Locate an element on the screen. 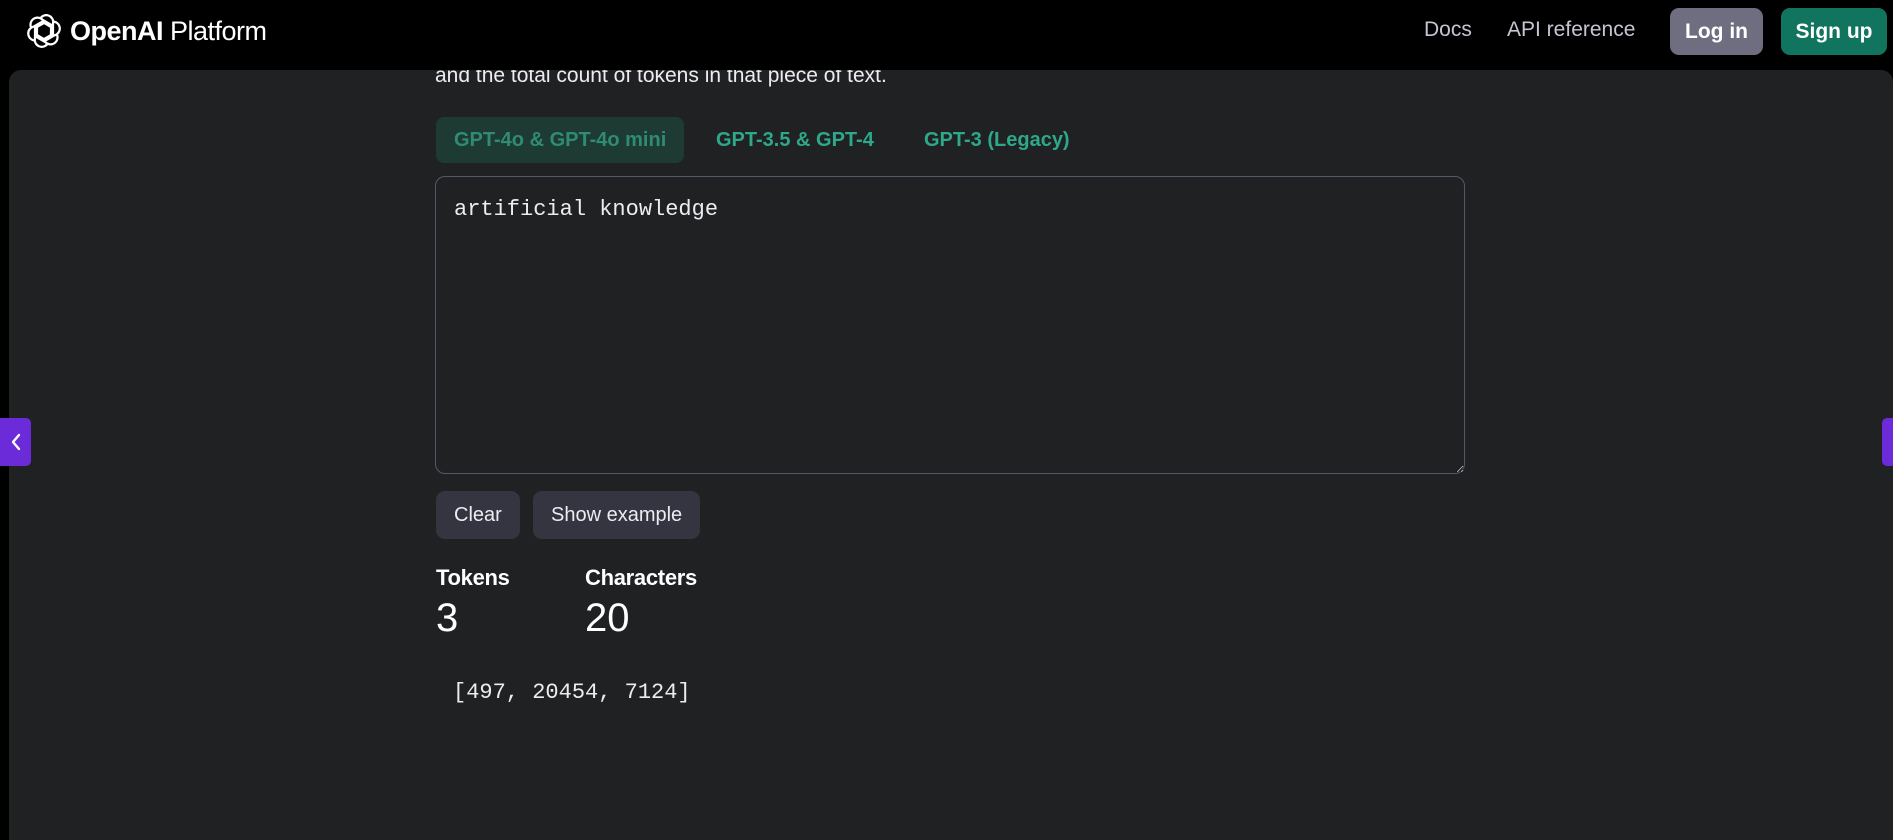 The image size is (1893, 840). signup-button: Sign up is located at coordinates (1834, 31).